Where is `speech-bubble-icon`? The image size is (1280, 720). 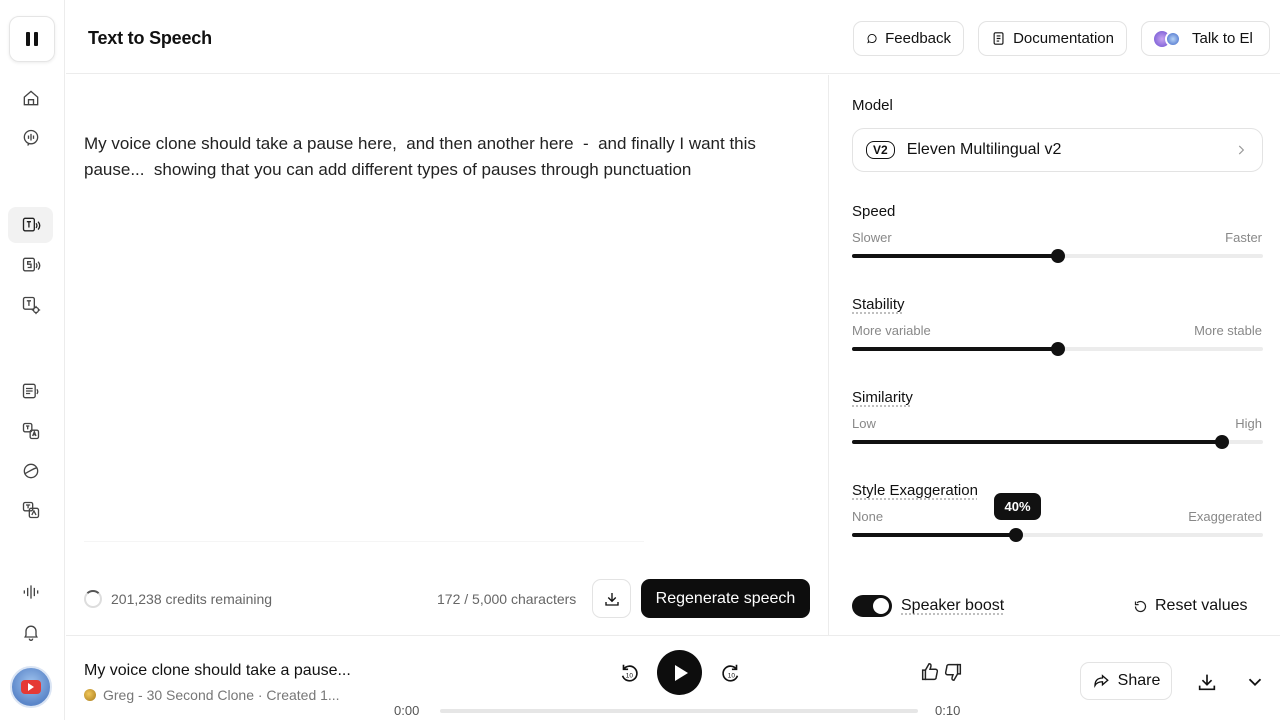
speech-bubble-icon is located at coordinates (30, 137).